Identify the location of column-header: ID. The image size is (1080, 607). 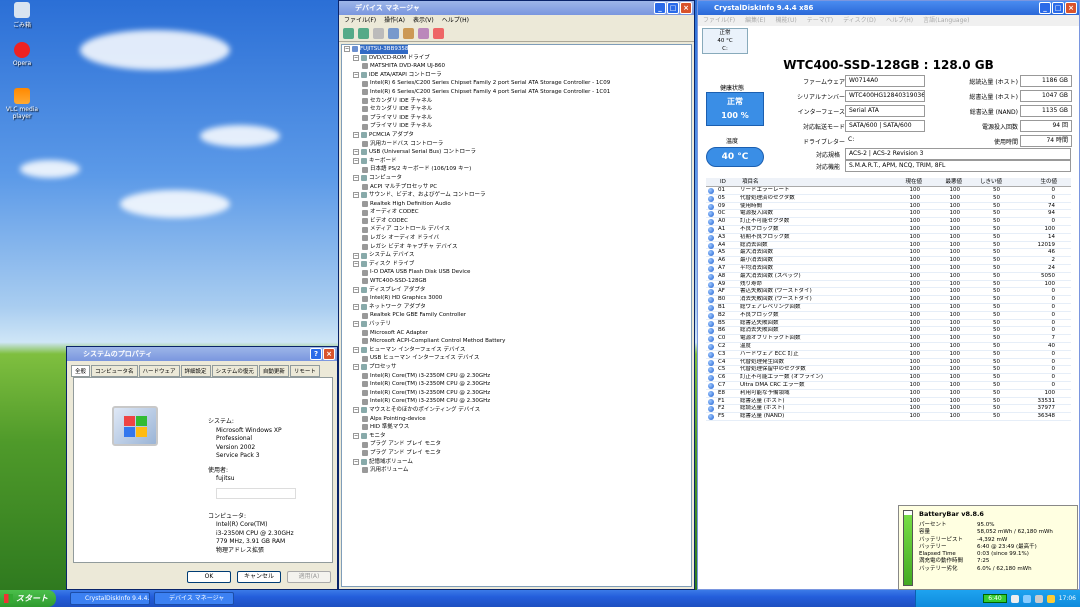
(731, 182).